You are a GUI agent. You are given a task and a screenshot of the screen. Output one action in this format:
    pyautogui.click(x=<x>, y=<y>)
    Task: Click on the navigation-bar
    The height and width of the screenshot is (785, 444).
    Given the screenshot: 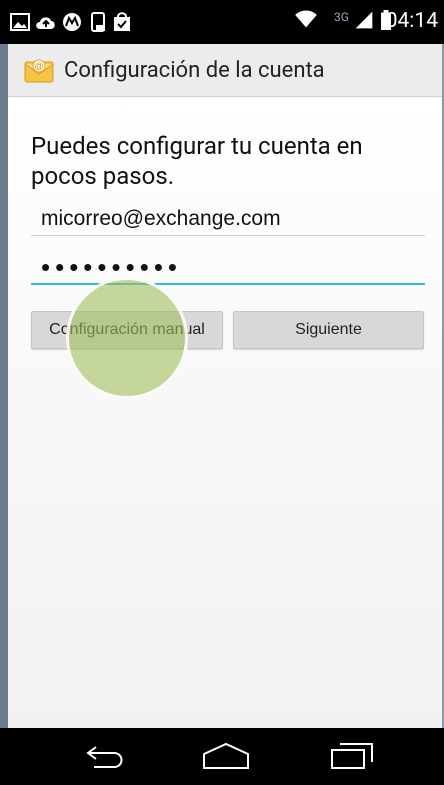 What is the action you would take?
    pyautogui.click(x=222, y=756)
    